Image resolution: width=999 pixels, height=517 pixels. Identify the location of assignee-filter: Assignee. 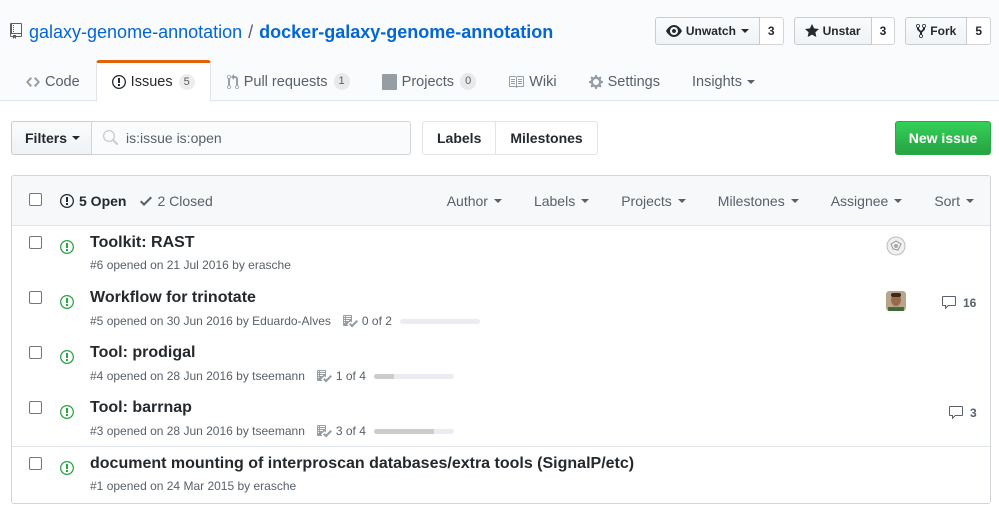
(867, 201).